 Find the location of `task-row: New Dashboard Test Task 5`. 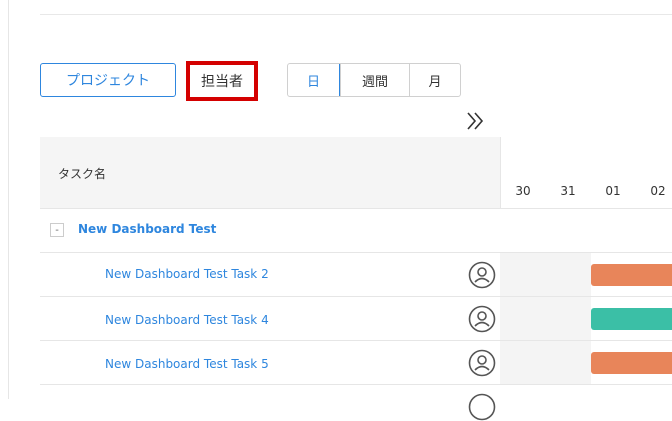

task-row: New Dashboard Test Task 5 is located at coordinates (356, 362).